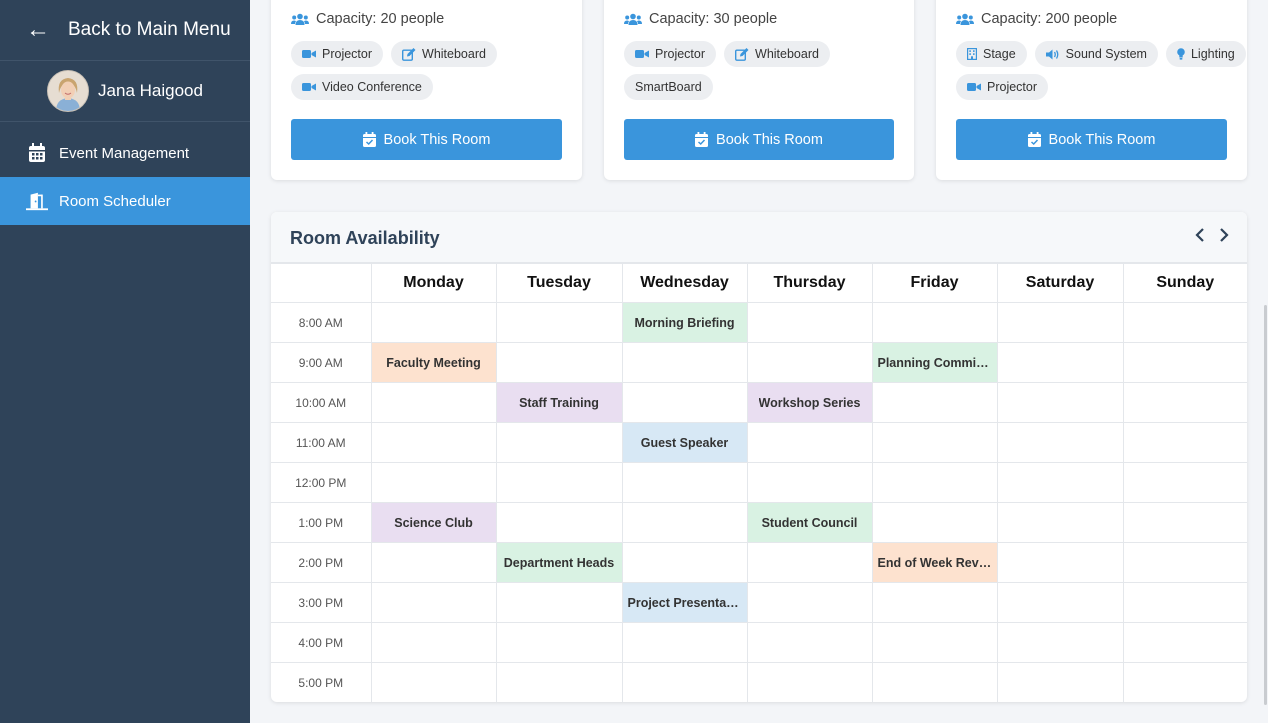  I want to click on schedule-slot: Science Club, so click(433, 522).